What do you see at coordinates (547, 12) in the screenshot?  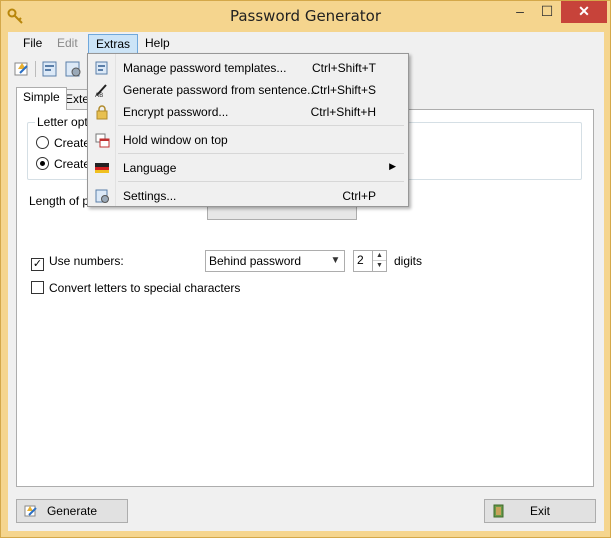 I see `maximize-button: ☐` at bounding box center [547, 12].